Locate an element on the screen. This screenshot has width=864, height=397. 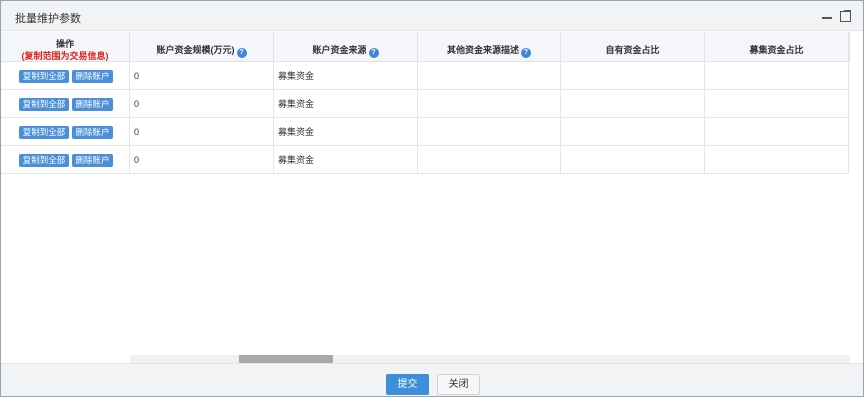
minimize-icon is located at coordinates (827, 16).